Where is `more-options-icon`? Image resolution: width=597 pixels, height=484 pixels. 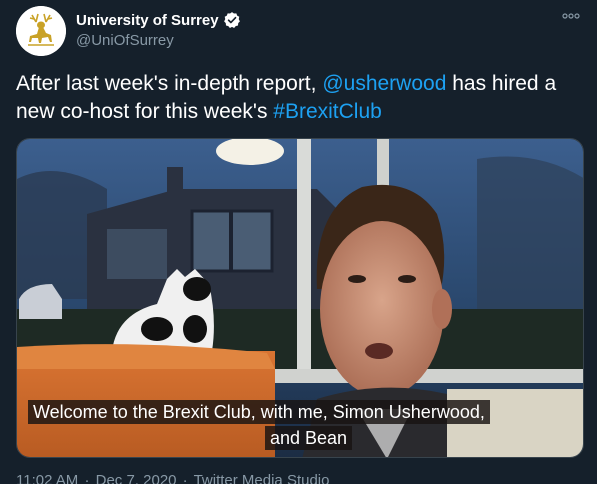
more-options-icon is located at coordinates (571, 16).